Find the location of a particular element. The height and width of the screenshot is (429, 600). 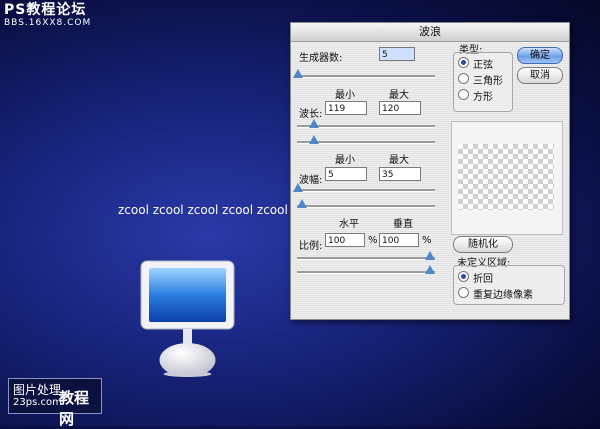

preview-box is located at coordinates (507, 178).